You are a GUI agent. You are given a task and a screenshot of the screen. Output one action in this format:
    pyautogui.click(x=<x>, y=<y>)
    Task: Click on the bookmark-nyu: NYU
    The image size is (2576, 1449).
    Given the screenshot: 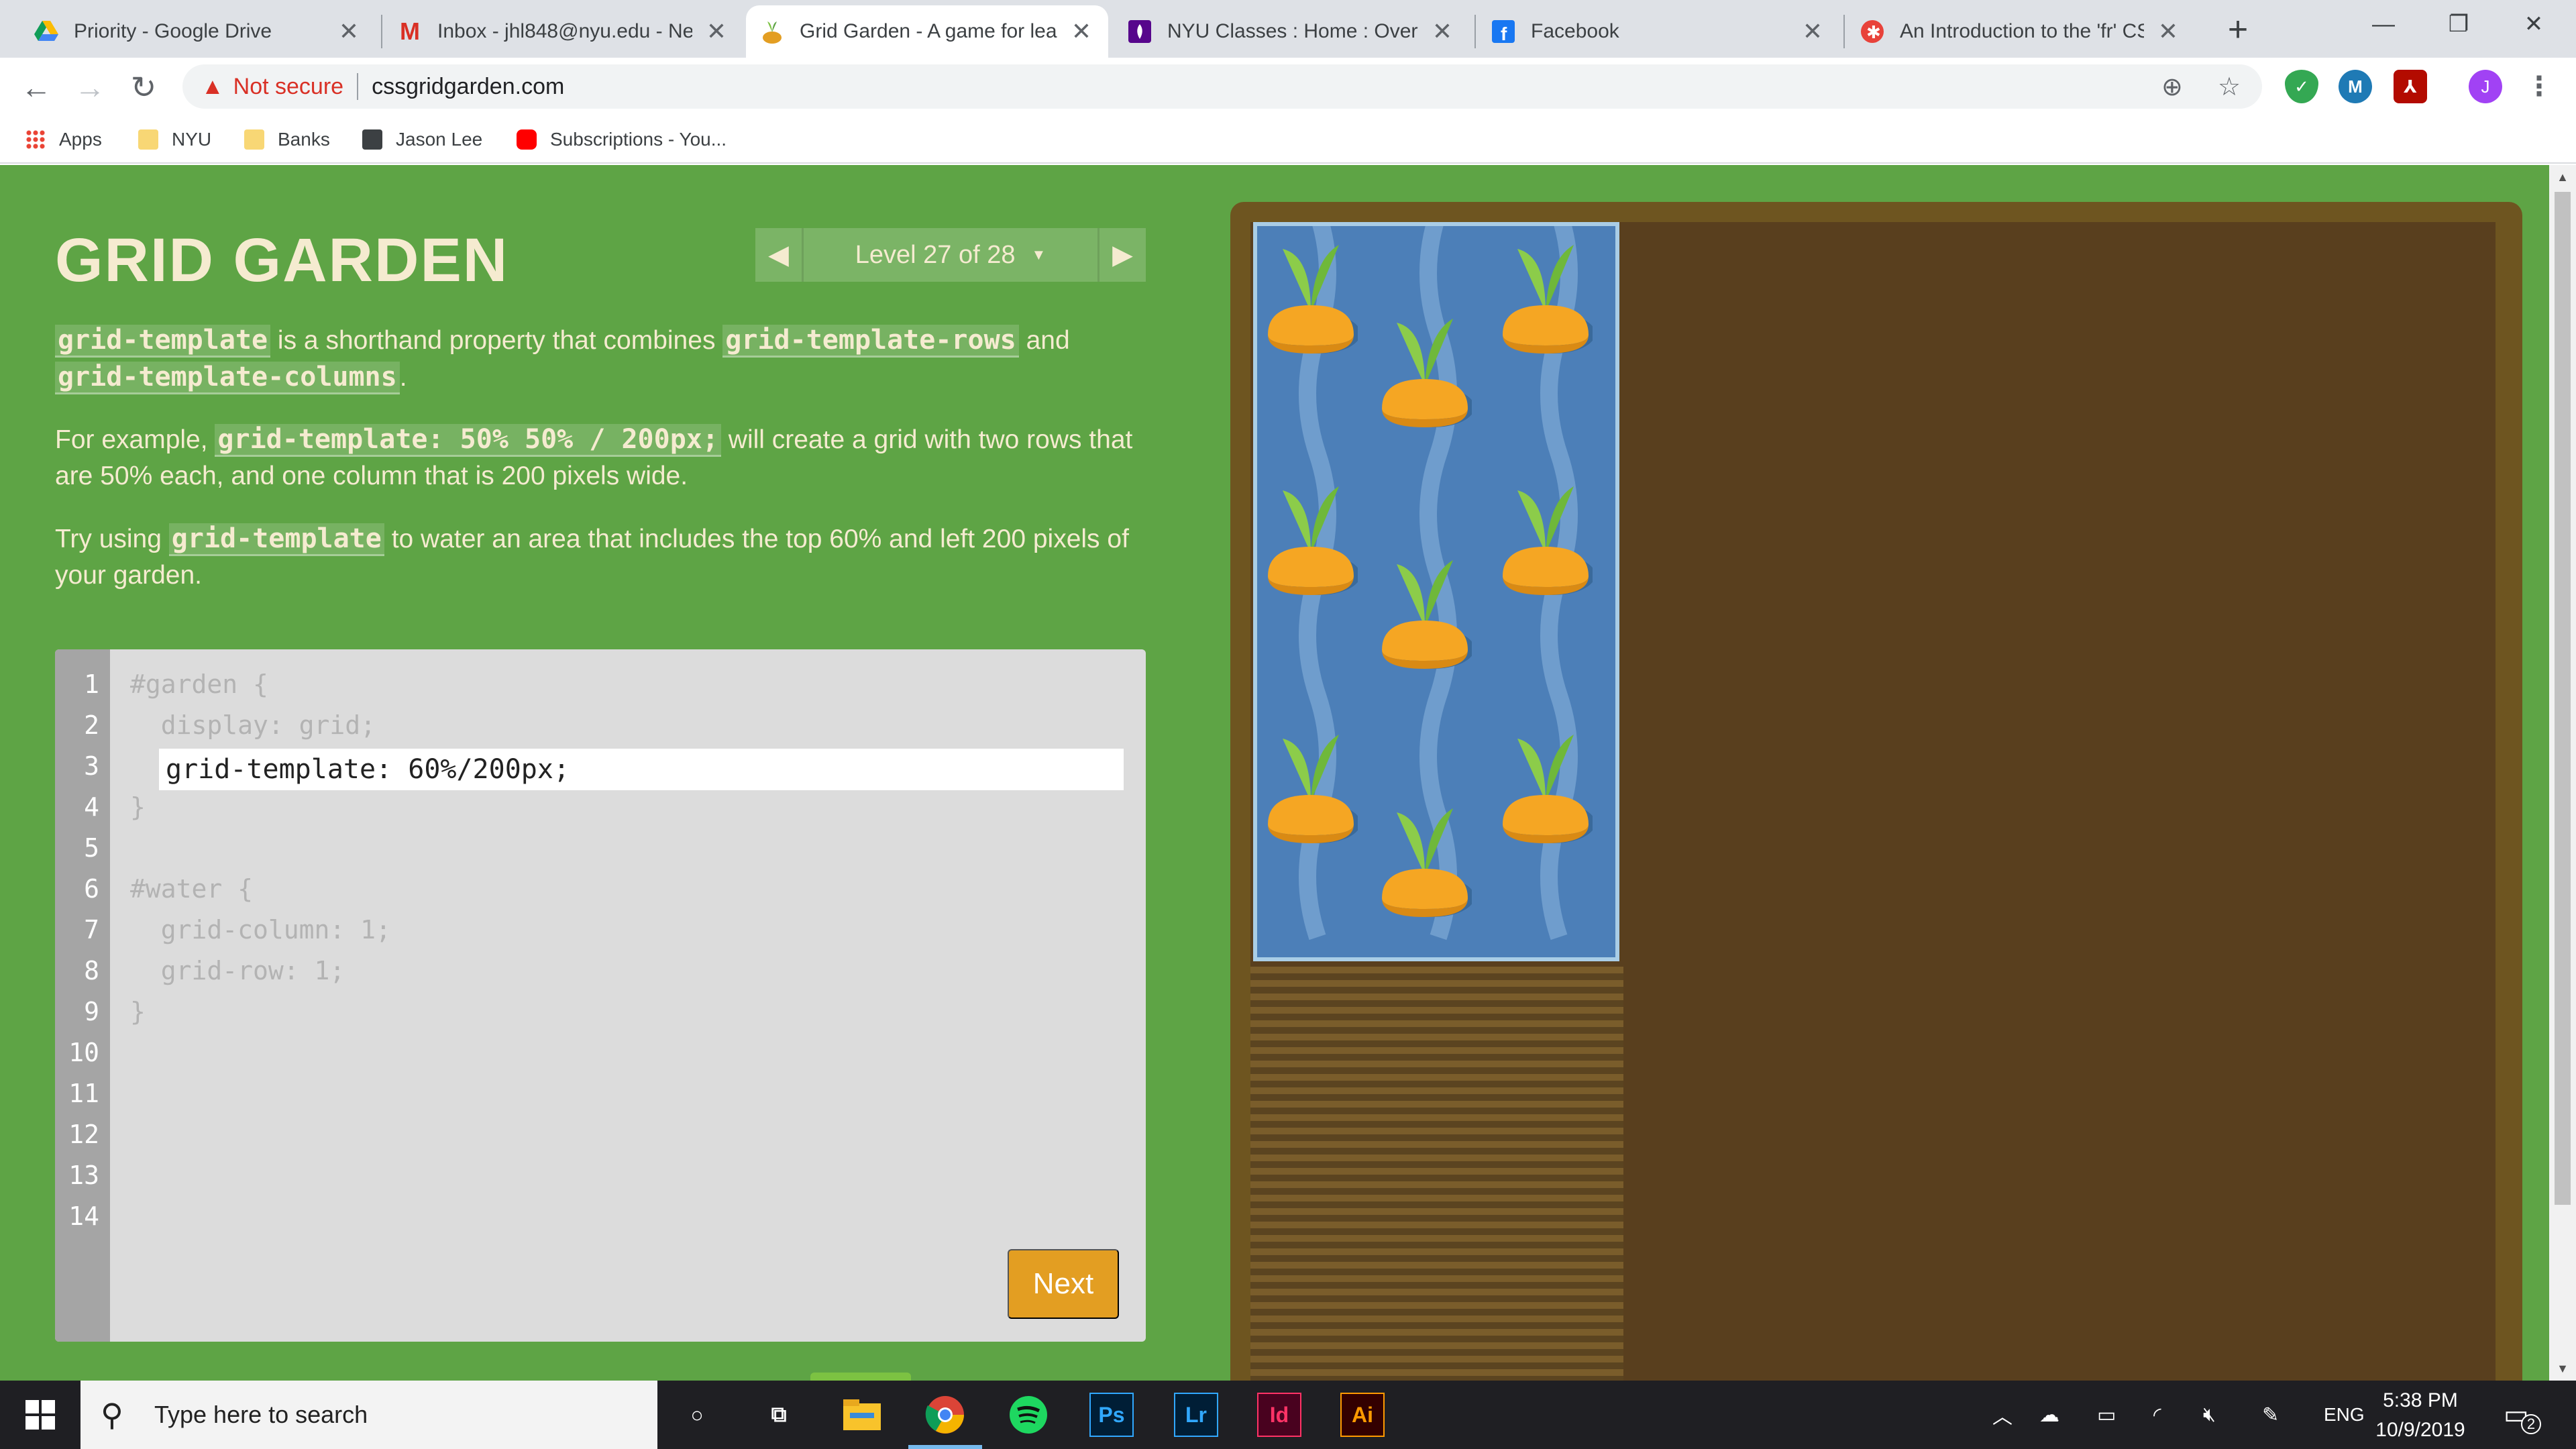 What is the action you would take?
    pyautogui.click(x=174, y=139)
    